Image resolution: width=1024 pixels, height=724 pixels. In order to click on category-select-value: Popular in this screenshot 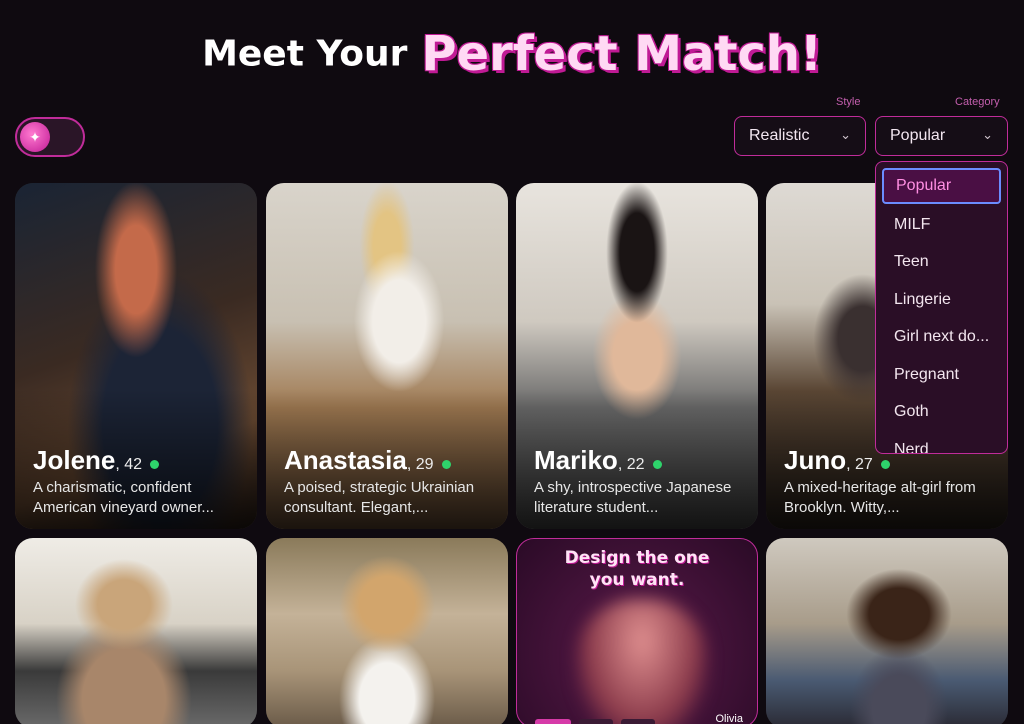, I will do `click(918, 135)`.